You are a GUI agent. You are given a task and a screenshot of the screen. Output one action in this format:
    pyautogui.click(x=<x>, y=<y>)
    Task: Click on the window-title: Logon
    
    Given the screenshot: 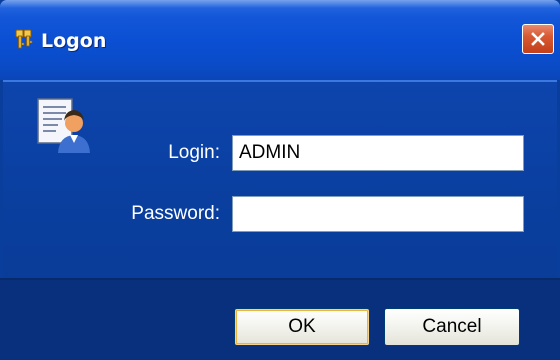 What is the action you would take?
    pyautogui.click(x=74, y=41)
    